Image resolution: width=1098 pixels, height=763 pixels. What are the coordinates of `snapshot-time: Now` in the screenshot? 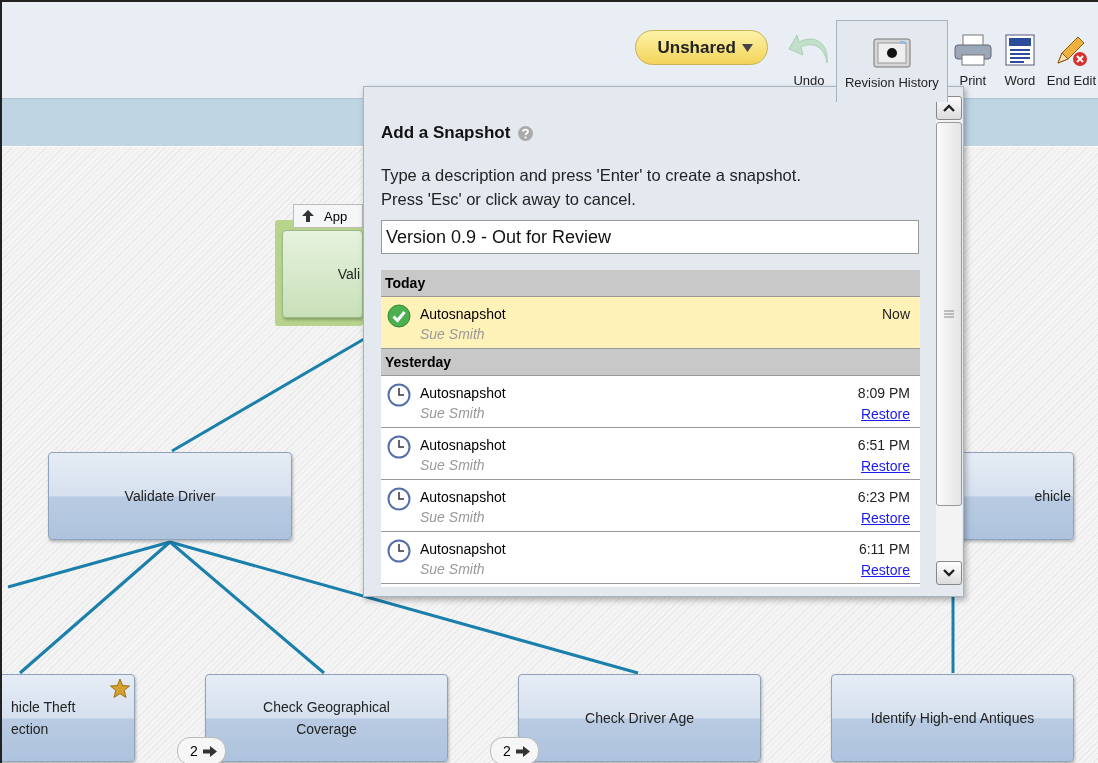 It's located at (896, 314).